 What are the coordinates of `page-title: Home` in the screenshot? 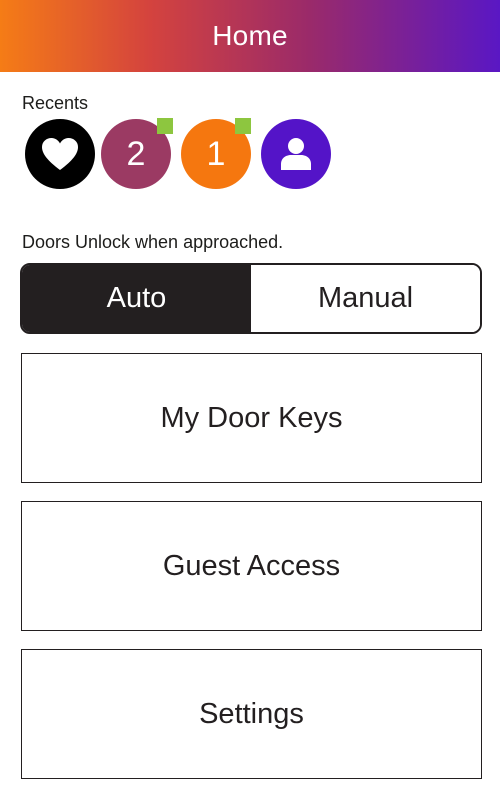 It's located at (250, 35).